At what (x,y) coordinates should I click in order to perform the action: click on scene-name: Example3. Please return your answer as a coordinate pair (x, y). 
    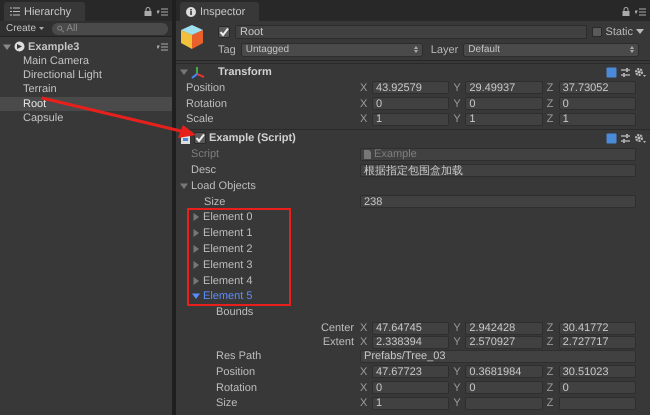
    Looking at the image, I should click on (91, 46).